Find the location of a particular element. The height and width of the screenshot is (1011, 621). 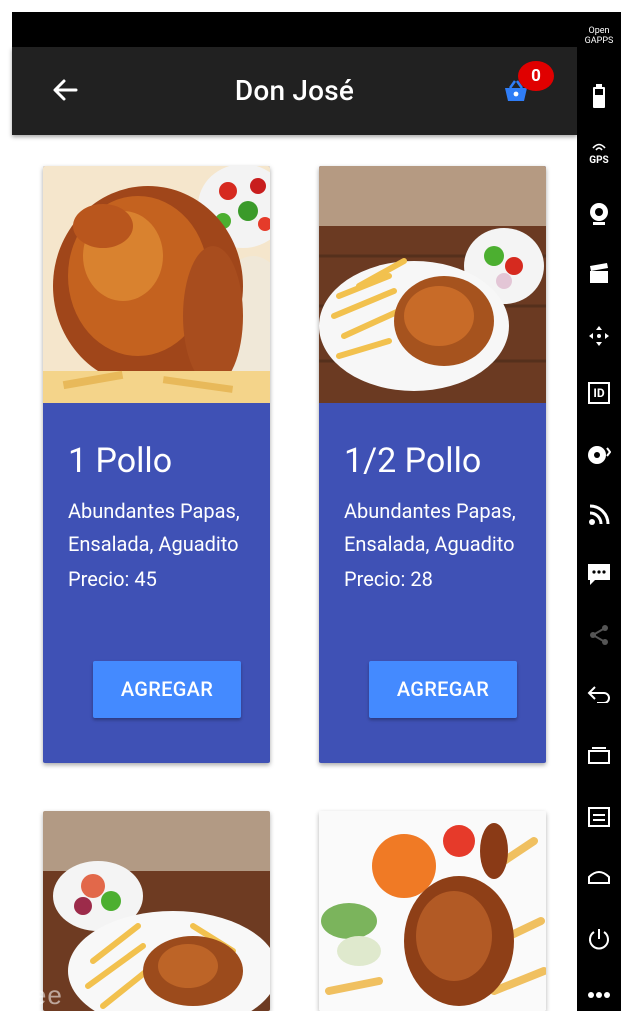

app-bar: Don José 0 is located at coordinates (294, 91).